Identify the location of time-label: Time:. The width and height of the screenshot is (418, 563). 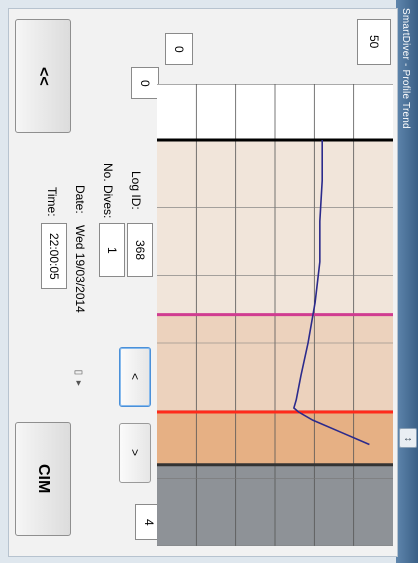
(52, 202).